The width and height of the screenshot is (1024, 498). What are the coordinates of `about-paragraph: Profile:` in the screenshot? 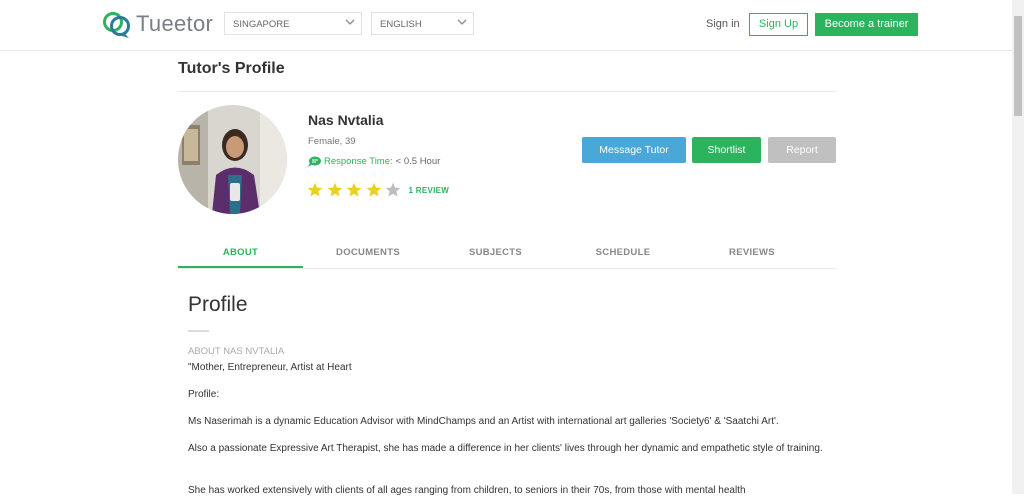 It's located at (204, 394).